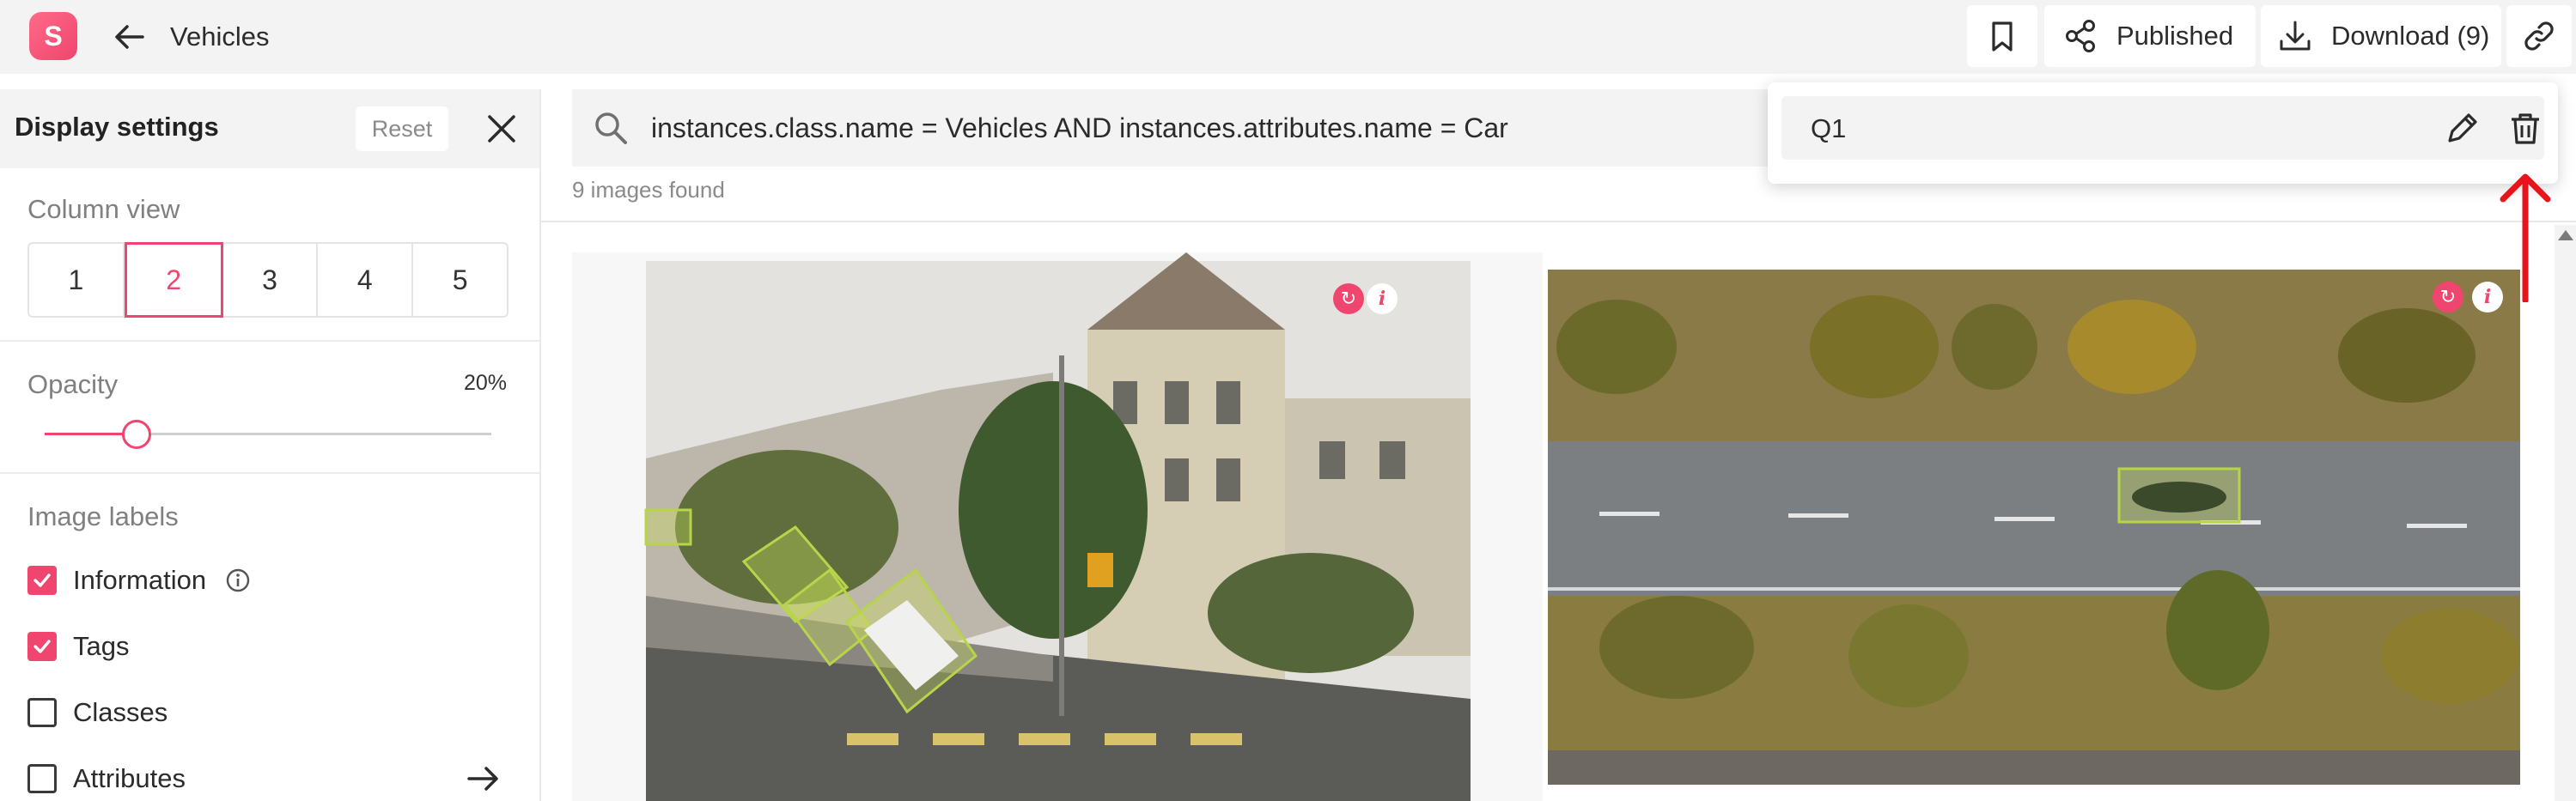  What do you see at coordinates (2080, 36) in the screenshot?
I see `share-icon` at bounding box center [2080, 36].